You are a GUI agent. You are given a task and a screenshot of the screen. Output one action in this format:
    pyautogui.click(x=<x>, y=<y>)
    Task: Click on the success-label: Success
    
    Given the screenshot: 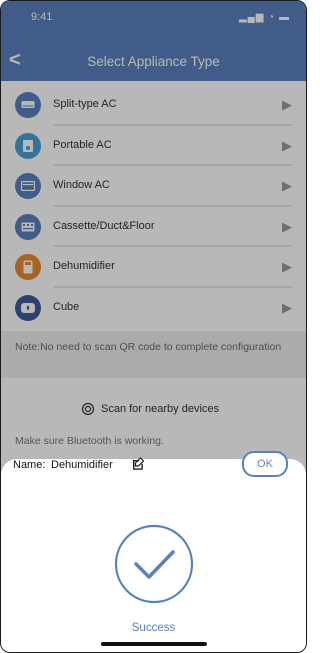 What is the action you would take?
    pyautogui.click(x=153, y=628)
    